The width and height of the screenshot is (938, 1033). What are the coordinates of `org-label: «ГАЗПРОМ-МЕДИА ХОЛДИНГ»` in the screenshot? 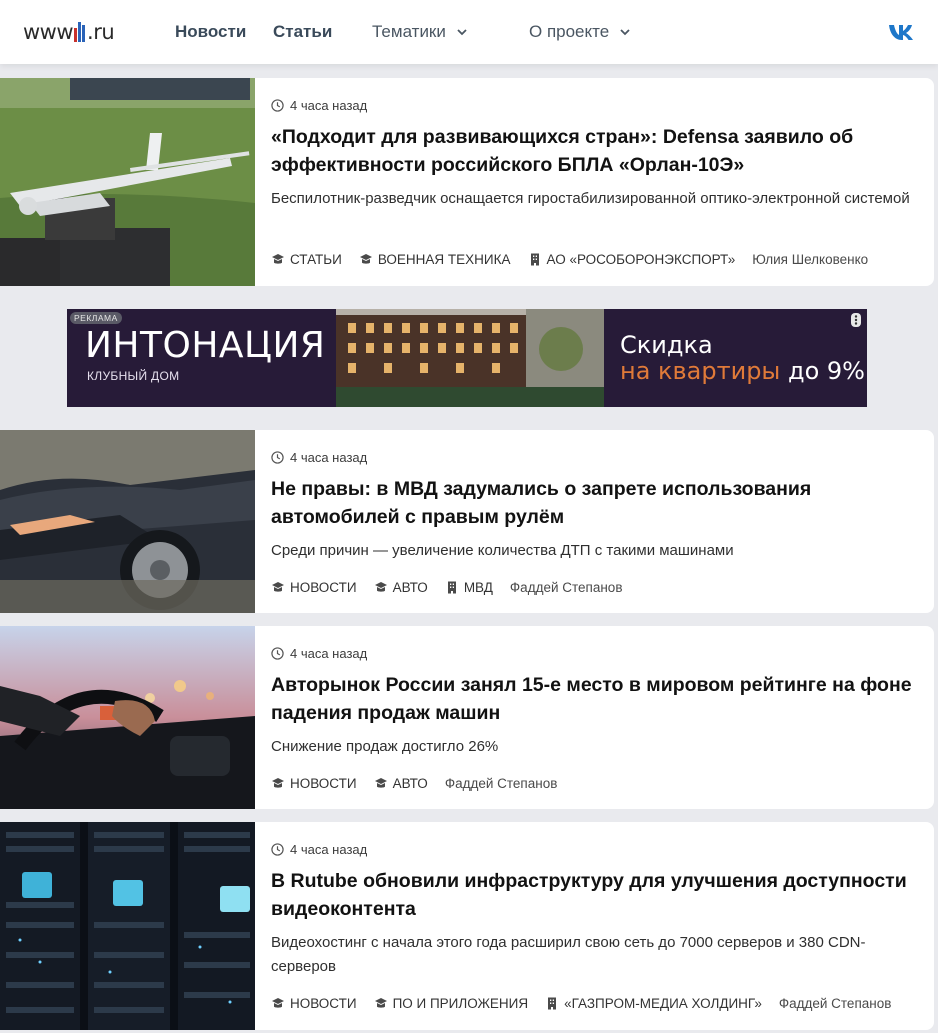 It's located at (663, 1003).